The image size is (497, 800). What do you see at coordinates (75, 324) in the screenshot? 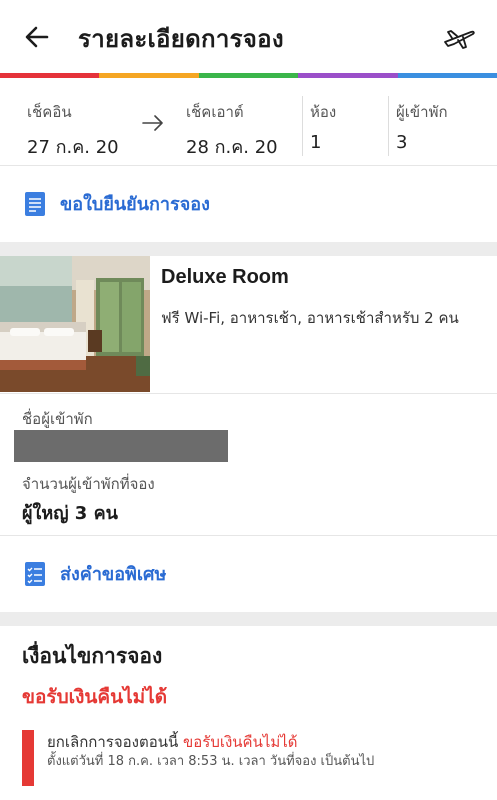
I see `room-photo` at bounding box center [75, 324].